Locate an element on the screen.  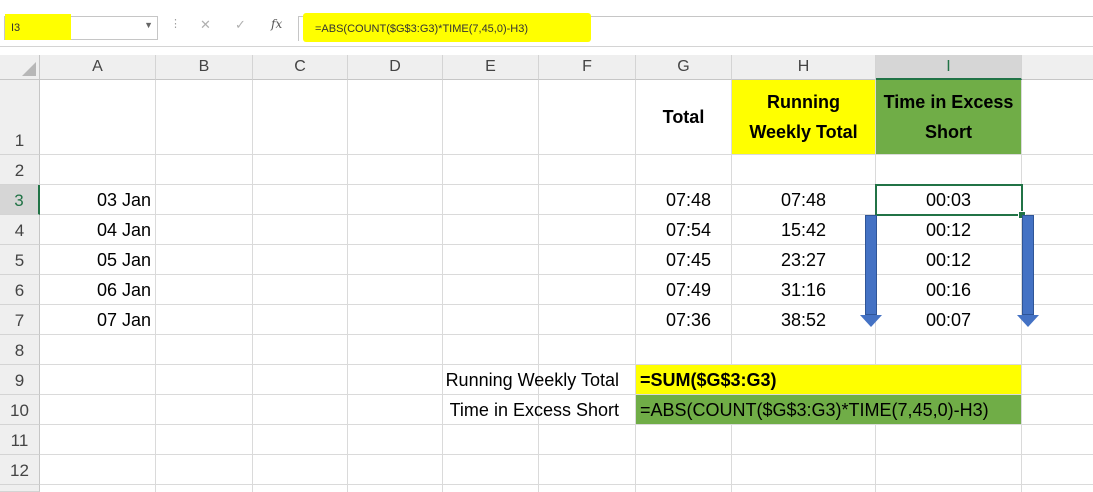
header-excess-line2: Short is located at coordinates (948, 132).